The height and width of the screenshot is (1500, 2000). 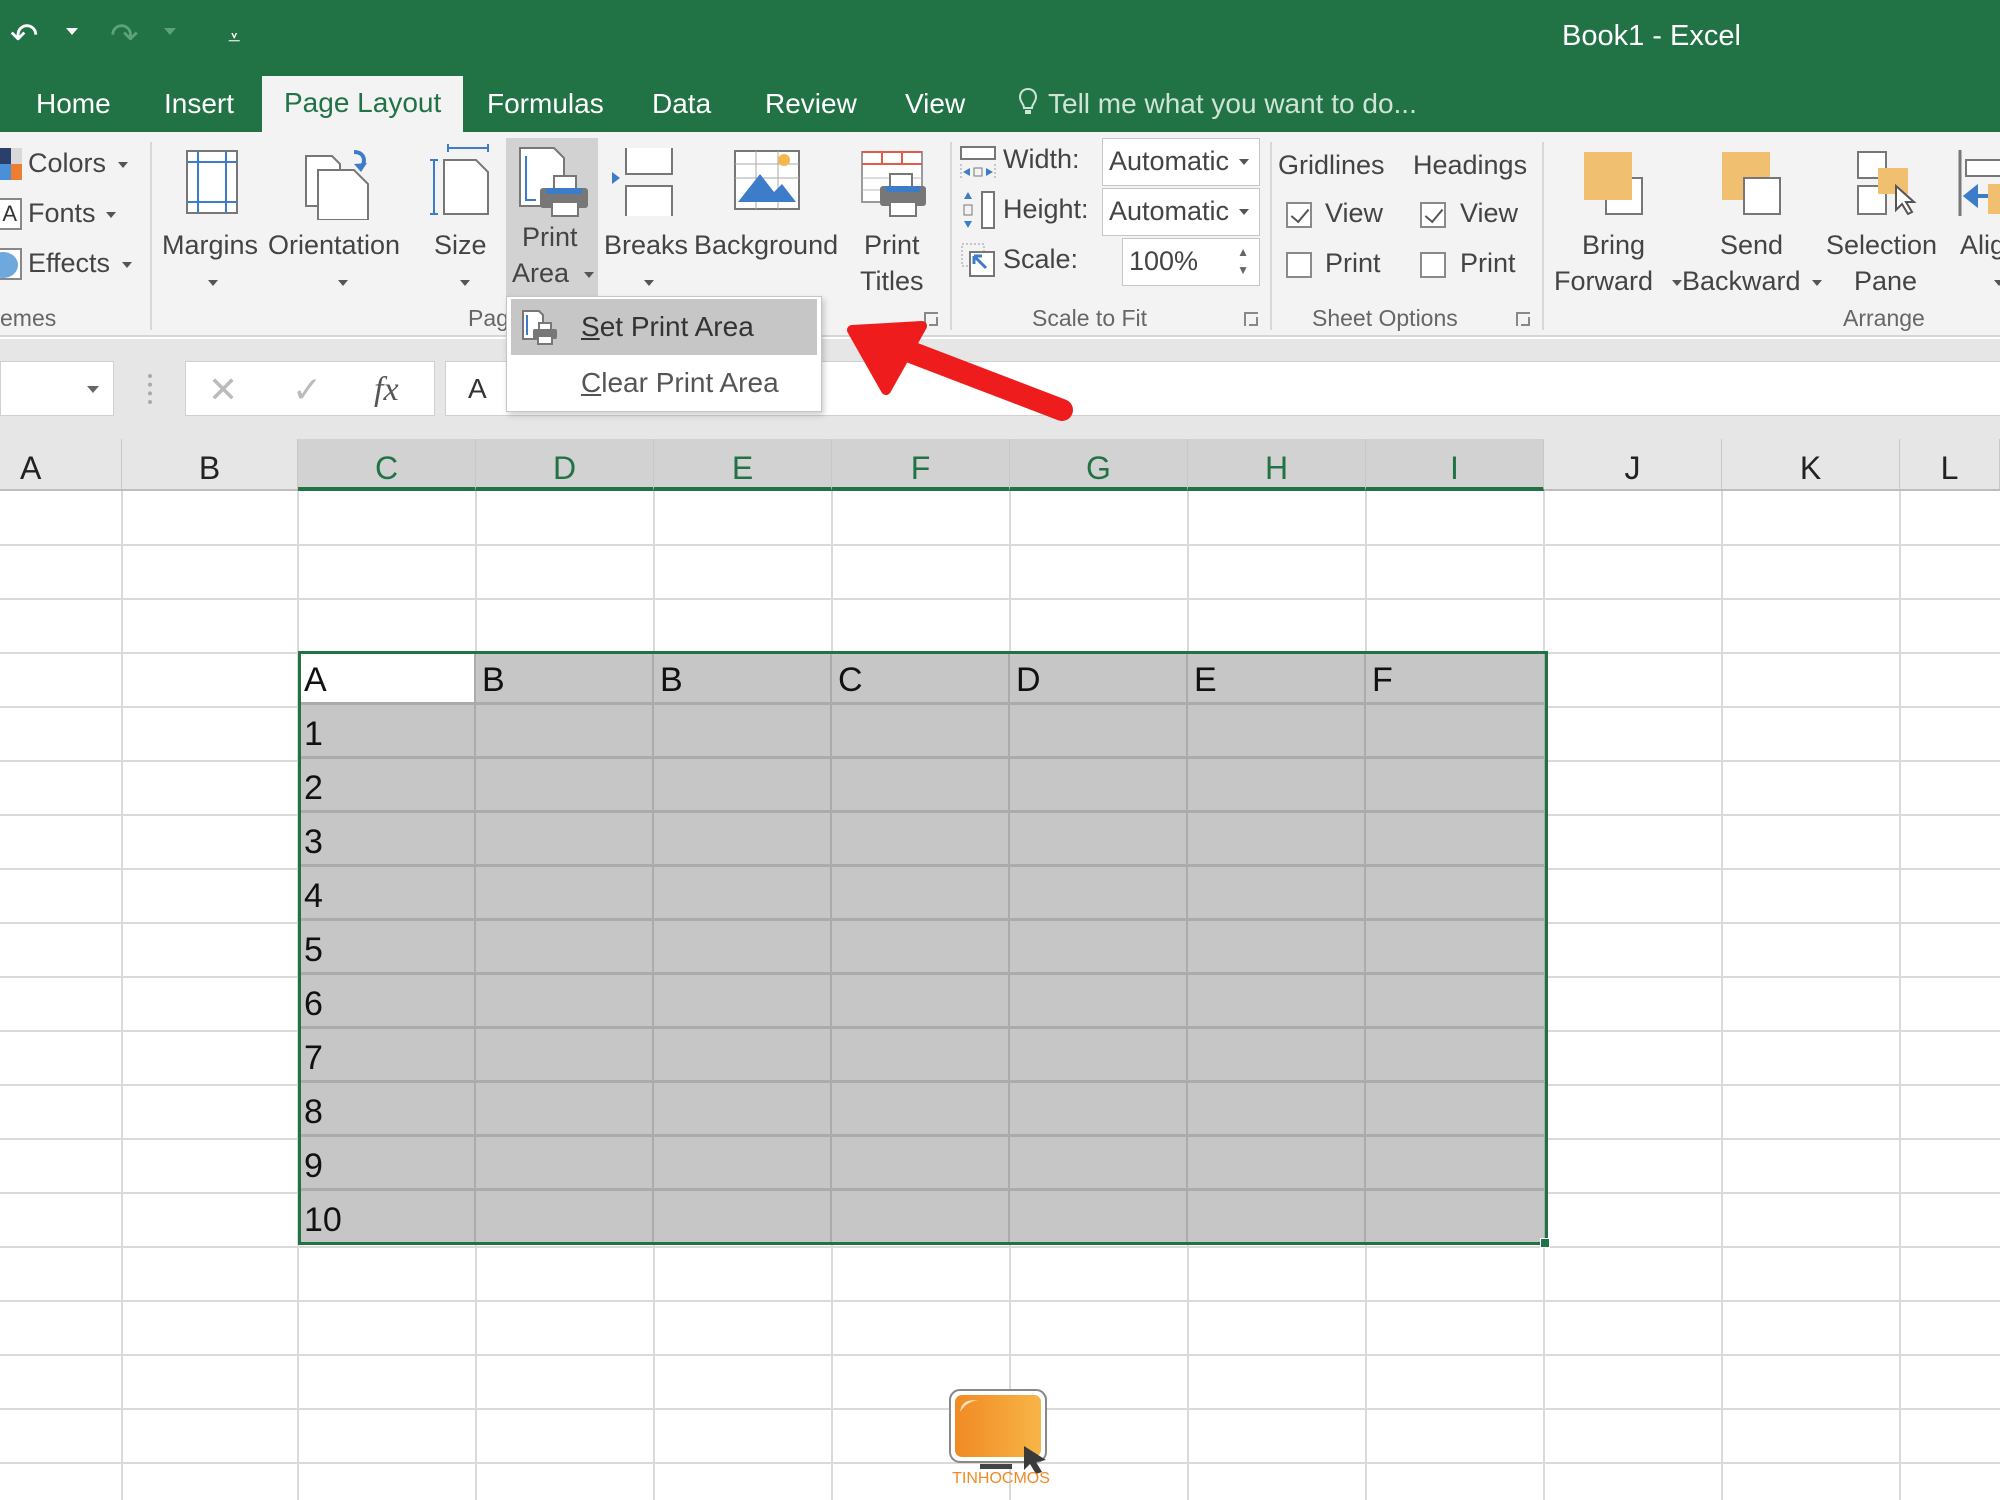 What do you see at coordinates (387, 840) in the screenshot?
I see `table-cell: 3` at bounding box center [387, 840].